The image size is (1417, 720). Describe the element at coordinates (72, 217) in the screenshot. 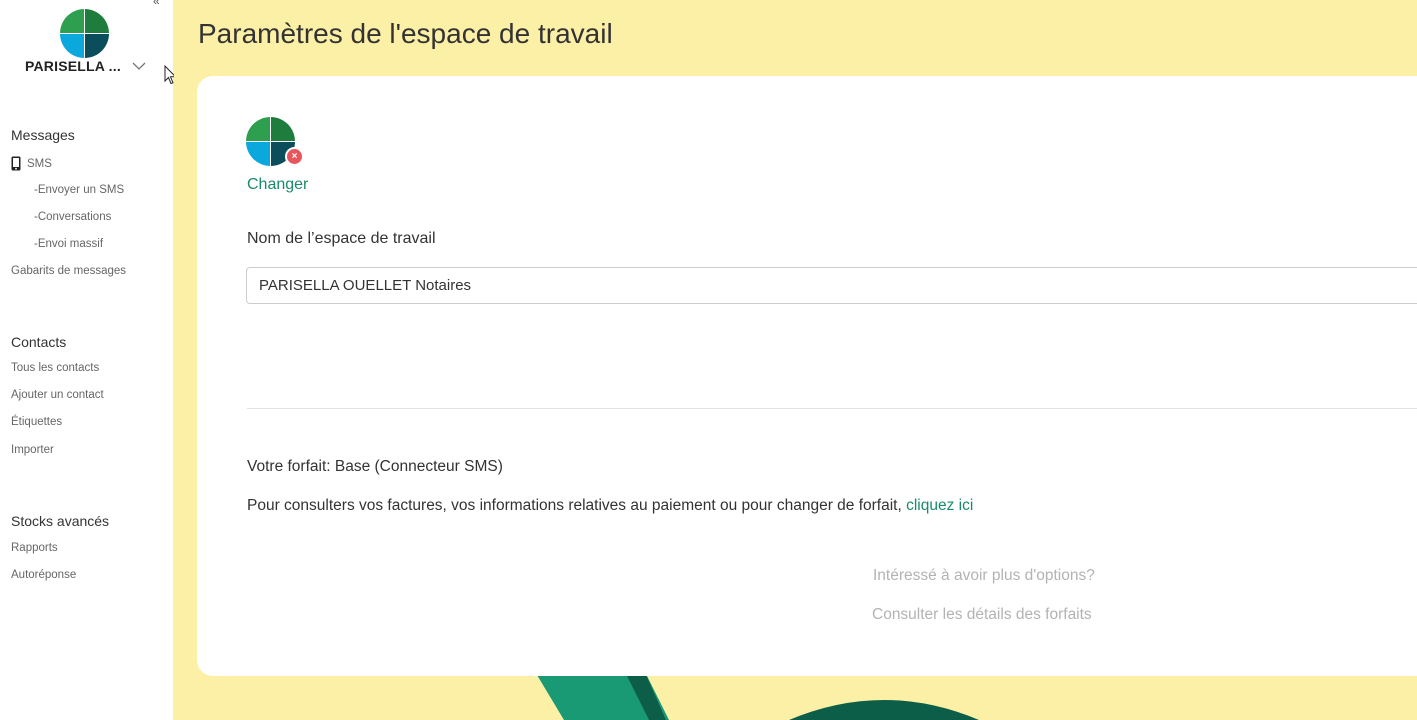

I see `sidebar-item-conversations: -Conversations` at that location.